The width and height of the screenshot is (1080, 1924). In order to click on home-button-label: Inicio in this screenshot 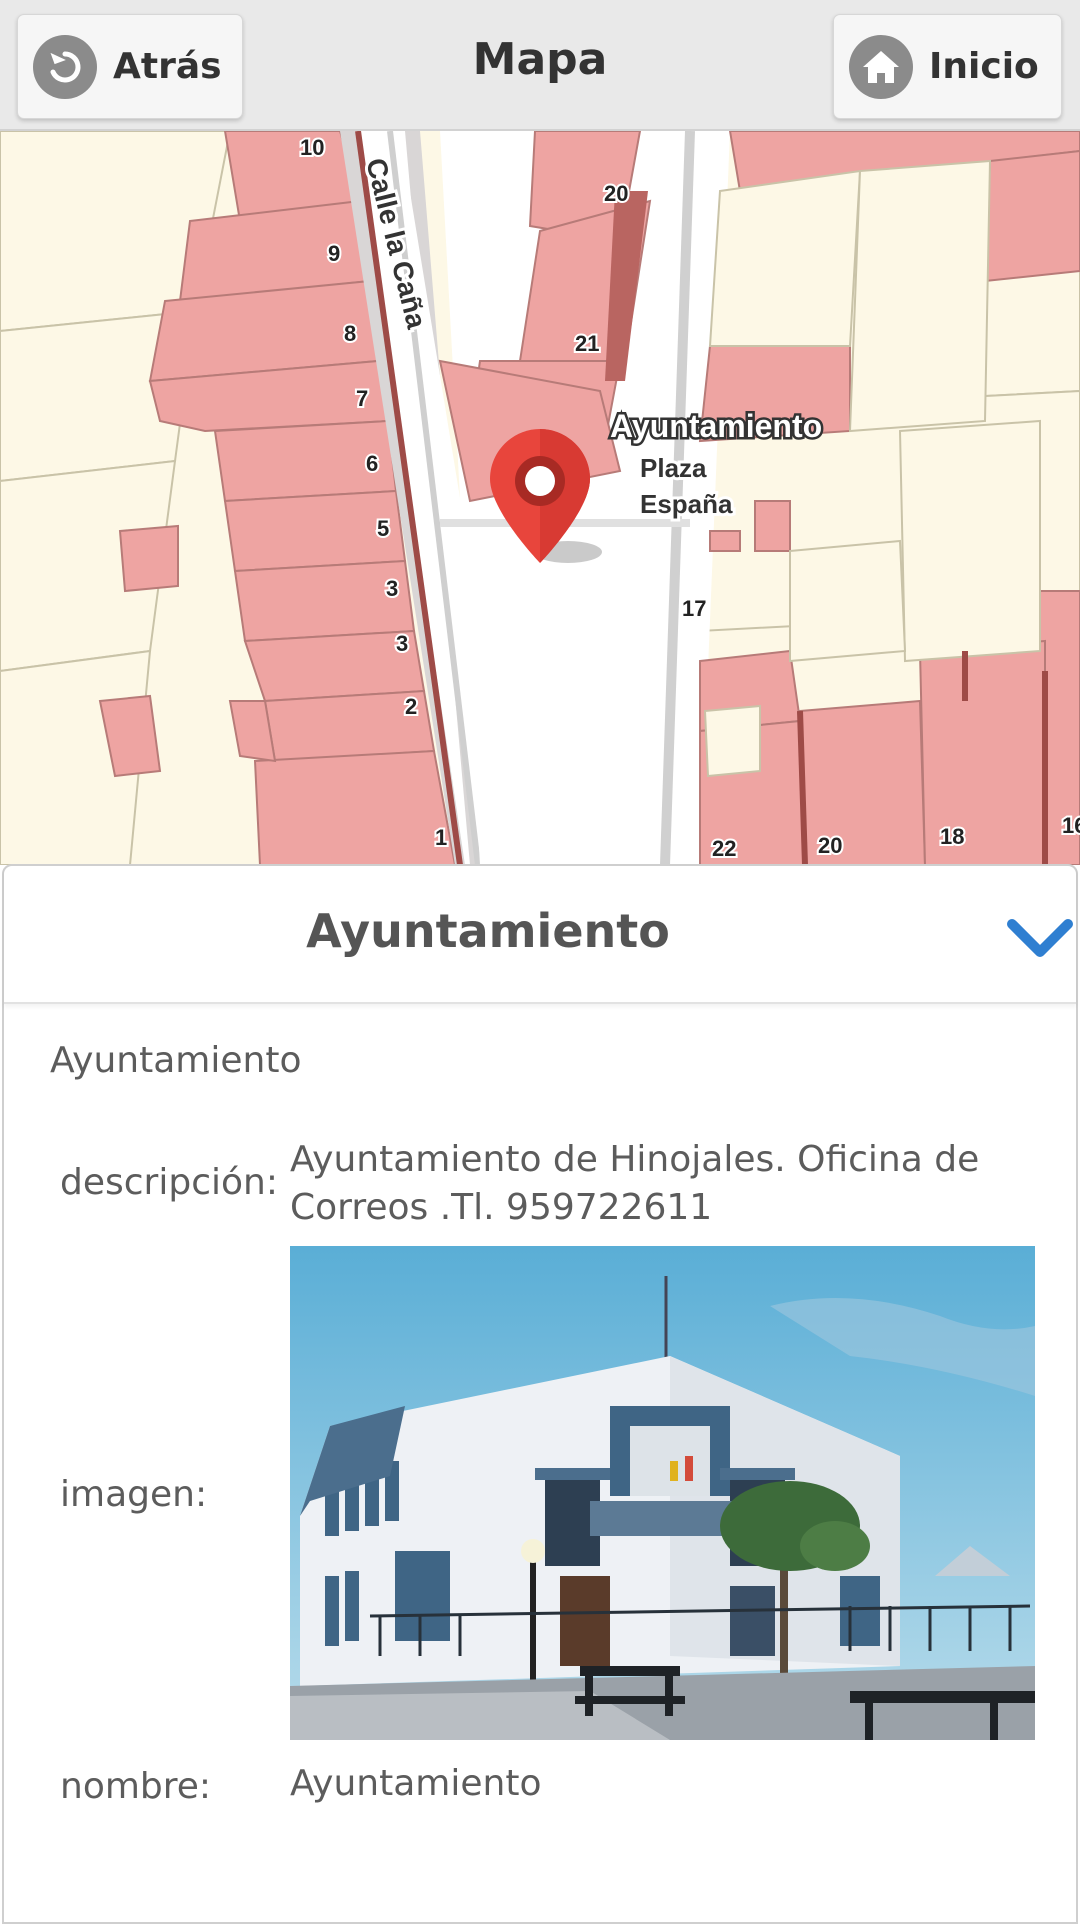, I will do `click(984, 66)`.